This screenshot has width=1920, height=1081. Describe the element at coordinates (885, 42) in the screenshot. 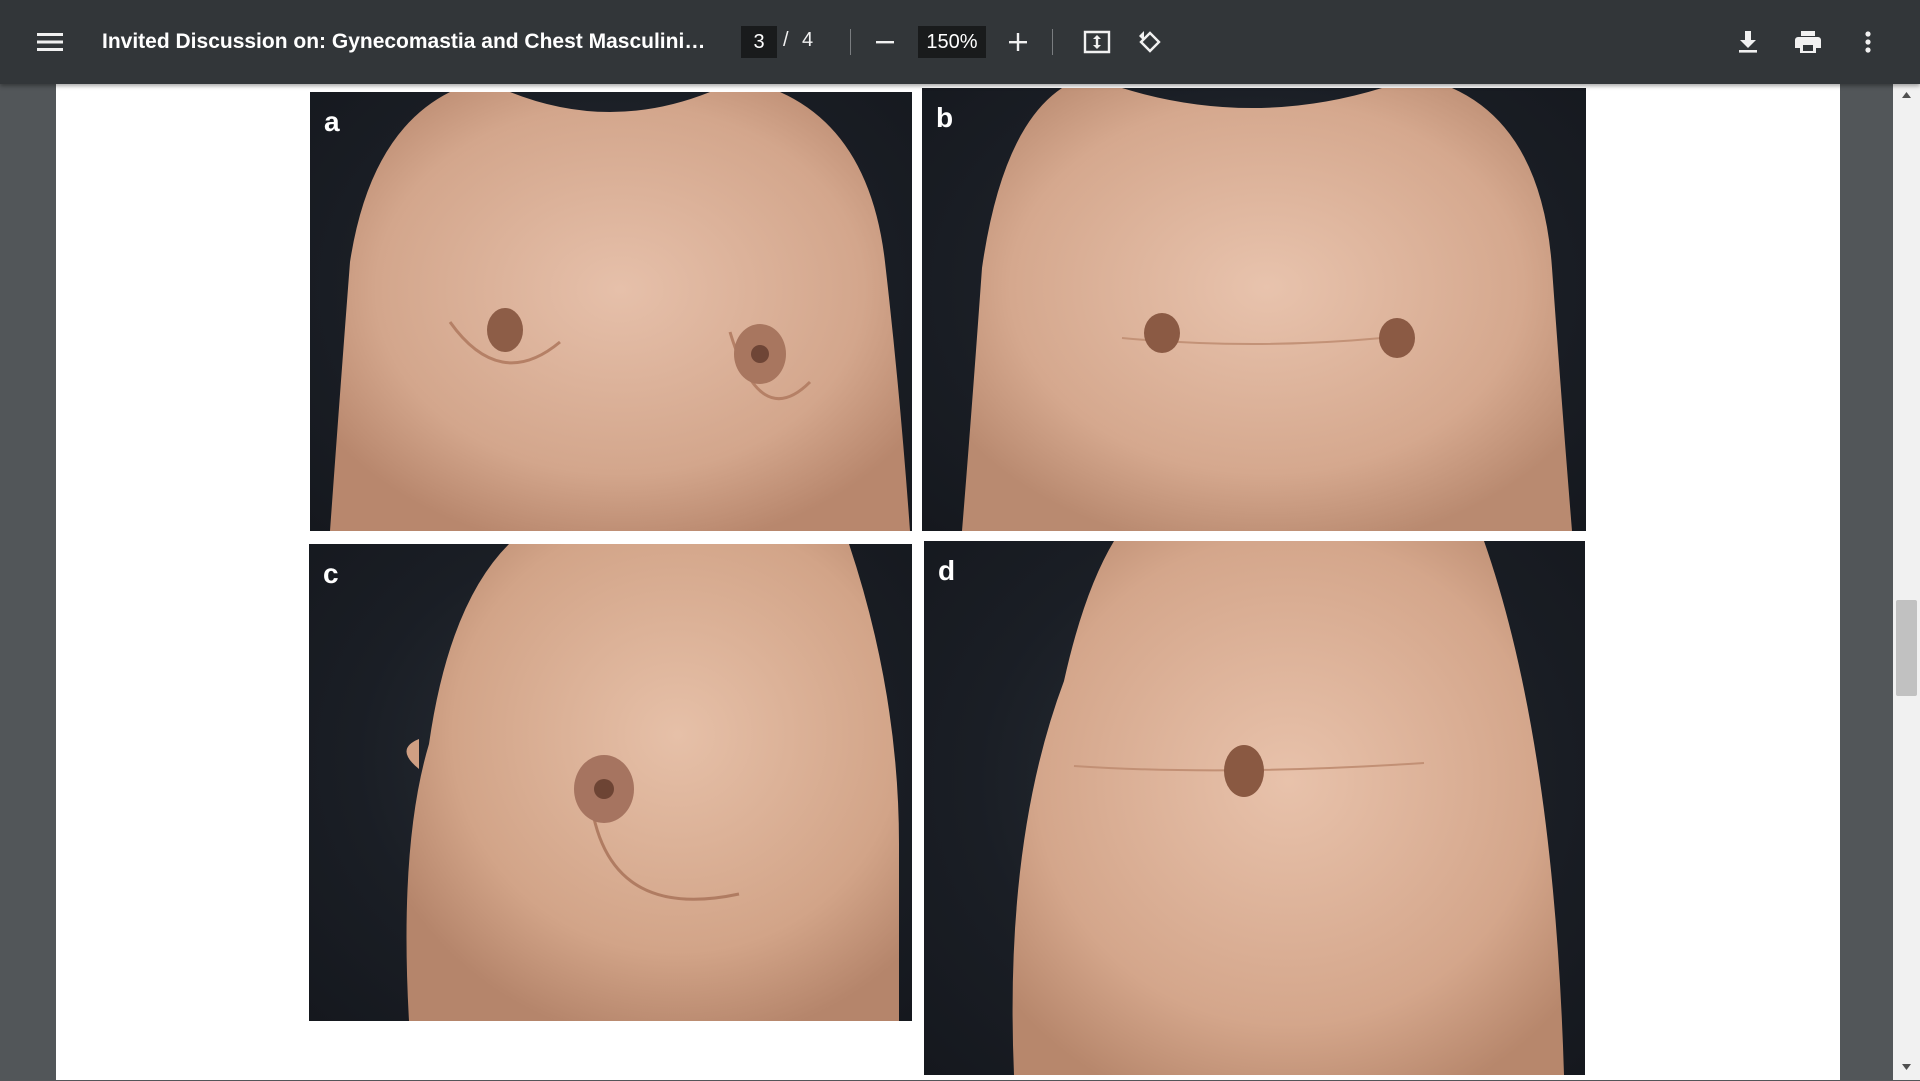

I see `minus-icon` at that location.